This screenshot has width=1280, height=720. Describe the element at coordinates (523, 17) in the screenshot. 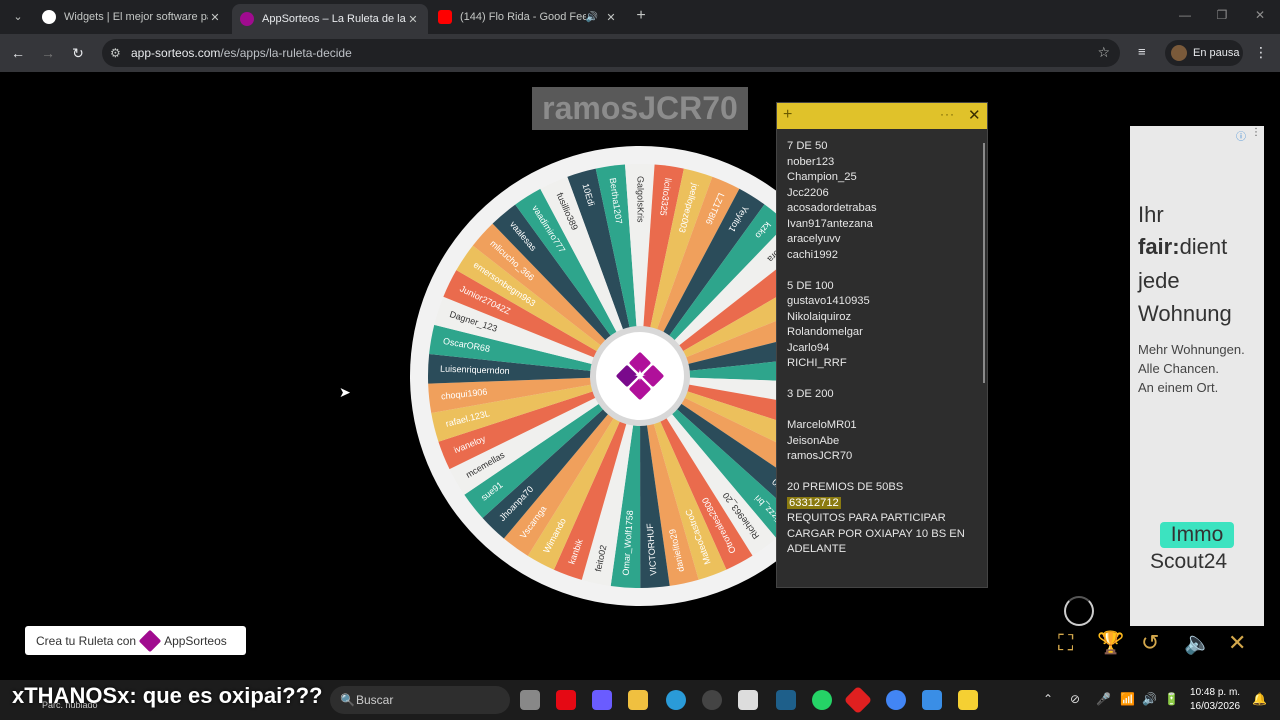

I see `tab-title: (144) Flo Rida - Good Feelin` at that location.